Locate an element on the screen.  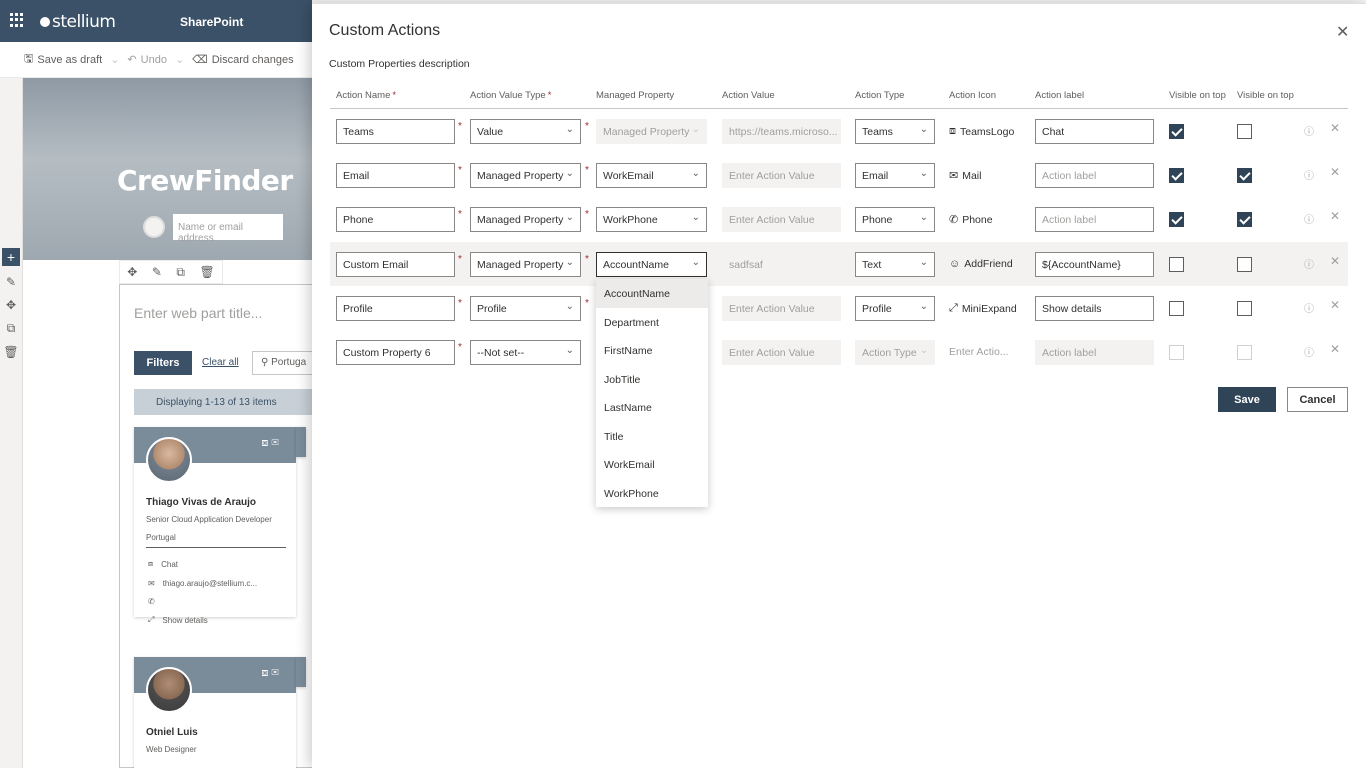
managed-property-select: WorkEmail ⌄ is located at coordinates (651, 175).